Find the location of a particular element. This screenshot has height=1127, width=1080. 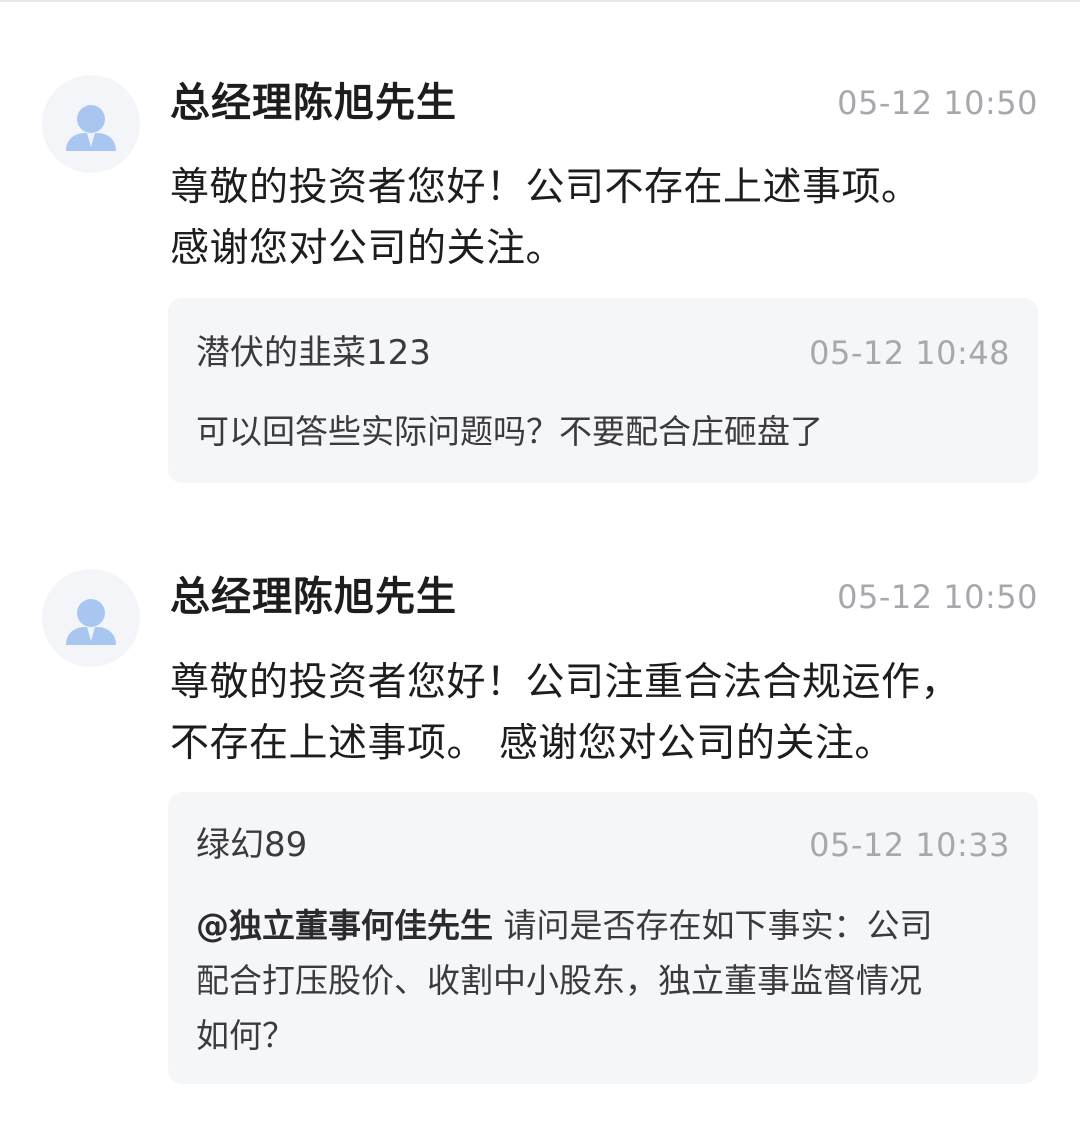

question-line: 如何？ is located at coordinates (245, 1035).